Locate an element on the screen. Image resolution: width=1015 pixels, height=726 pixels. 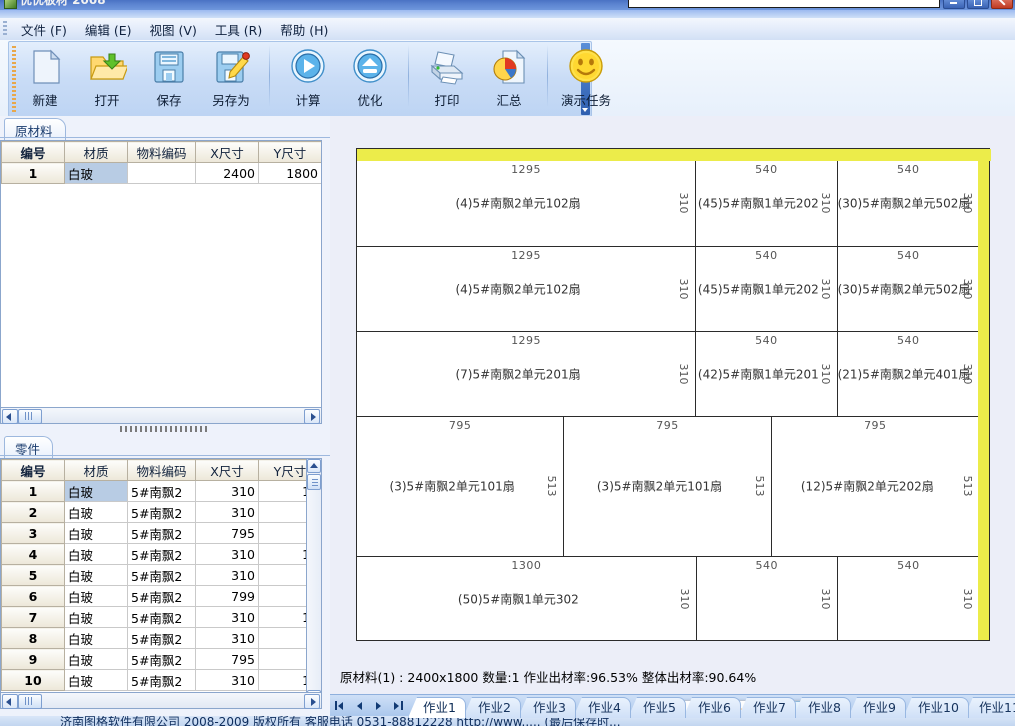
table-row: 10白玻5#南飘231012 is located at coordinates (161, 680).